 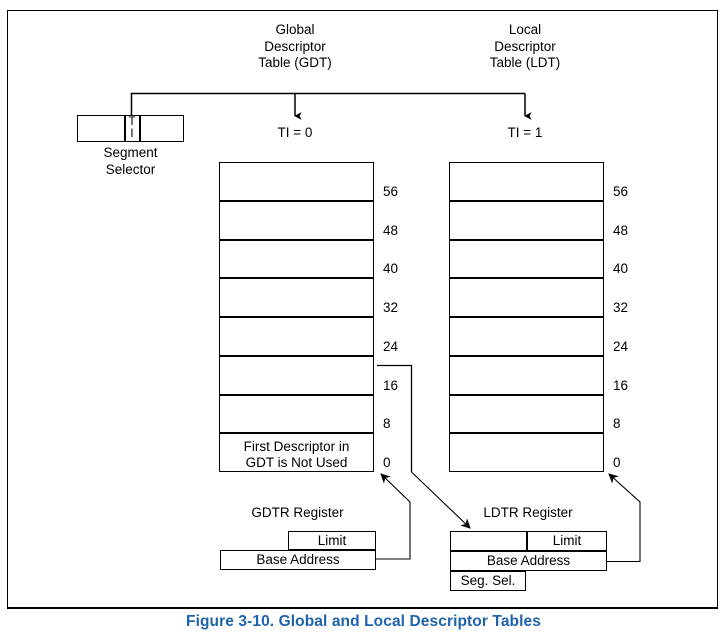 What do you see at coordinates (528, 561) in the screenshot?
I see `ldtr-base-address-field: Base Address` at bounding box center [528, 561].